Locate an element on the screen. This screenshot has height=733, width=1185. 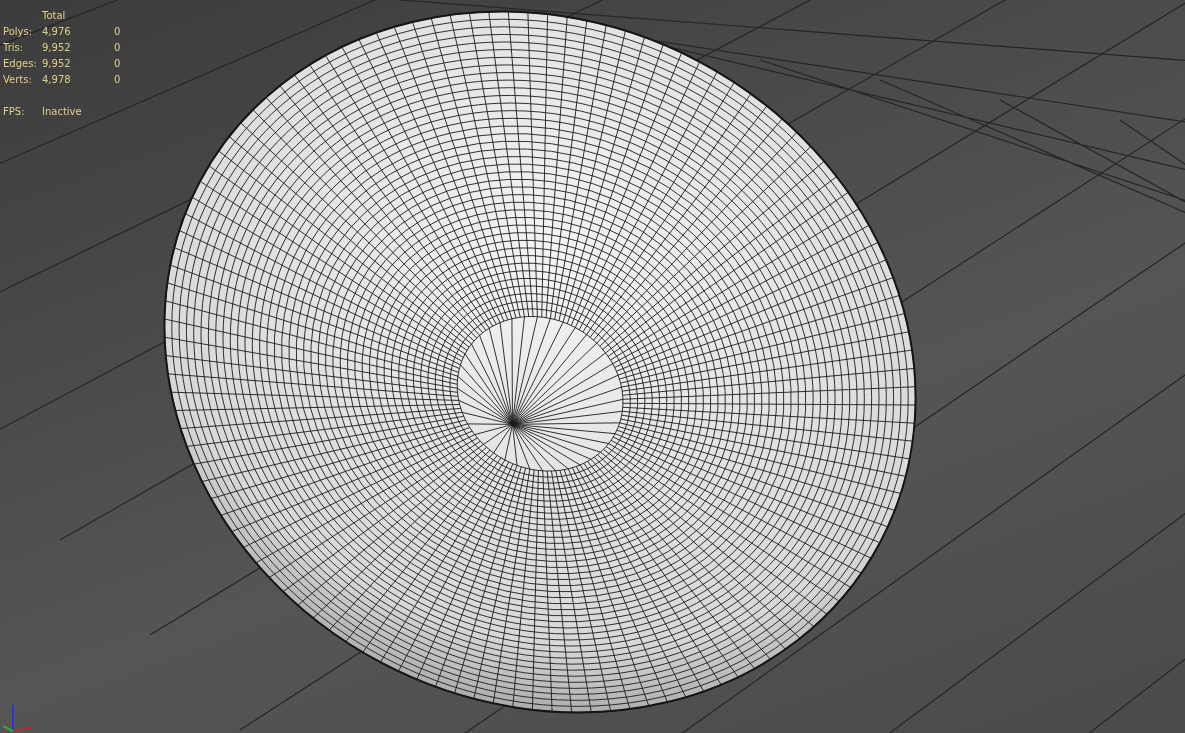
stats-header: Total is located at coordinates (54, 16).